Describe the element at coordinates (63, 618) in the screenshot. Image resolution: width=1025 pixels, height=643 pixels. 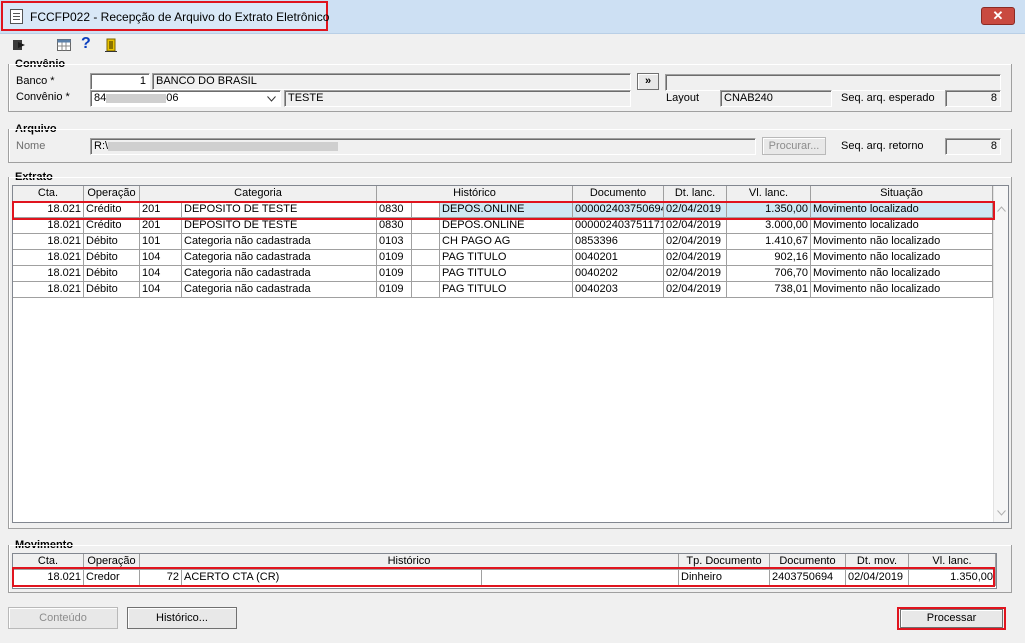
I see `conteudo-button: Conteúdo` at that location.